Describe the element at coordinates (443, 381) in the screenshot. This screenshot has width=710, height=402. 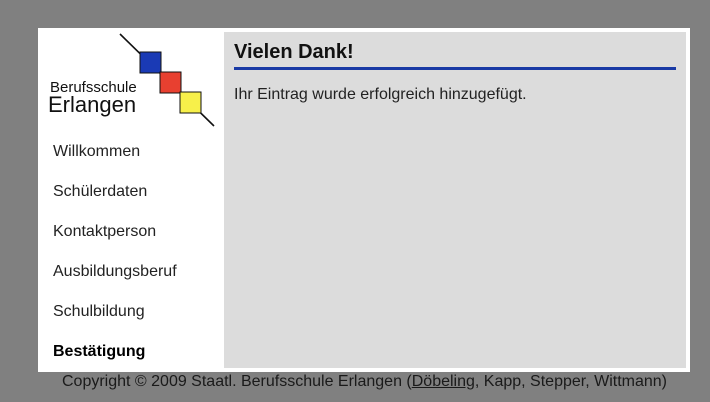
I see `footer-author-link: Döbeling` at that location.